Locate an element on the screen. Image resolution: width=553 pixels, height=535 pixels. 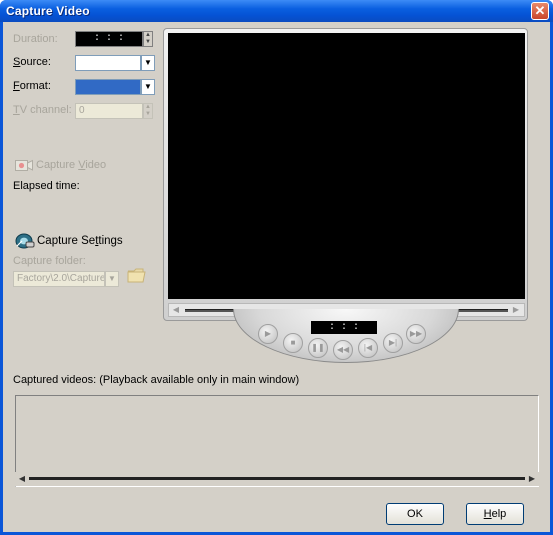
help-button: Help is located at coordinates (495, 514).